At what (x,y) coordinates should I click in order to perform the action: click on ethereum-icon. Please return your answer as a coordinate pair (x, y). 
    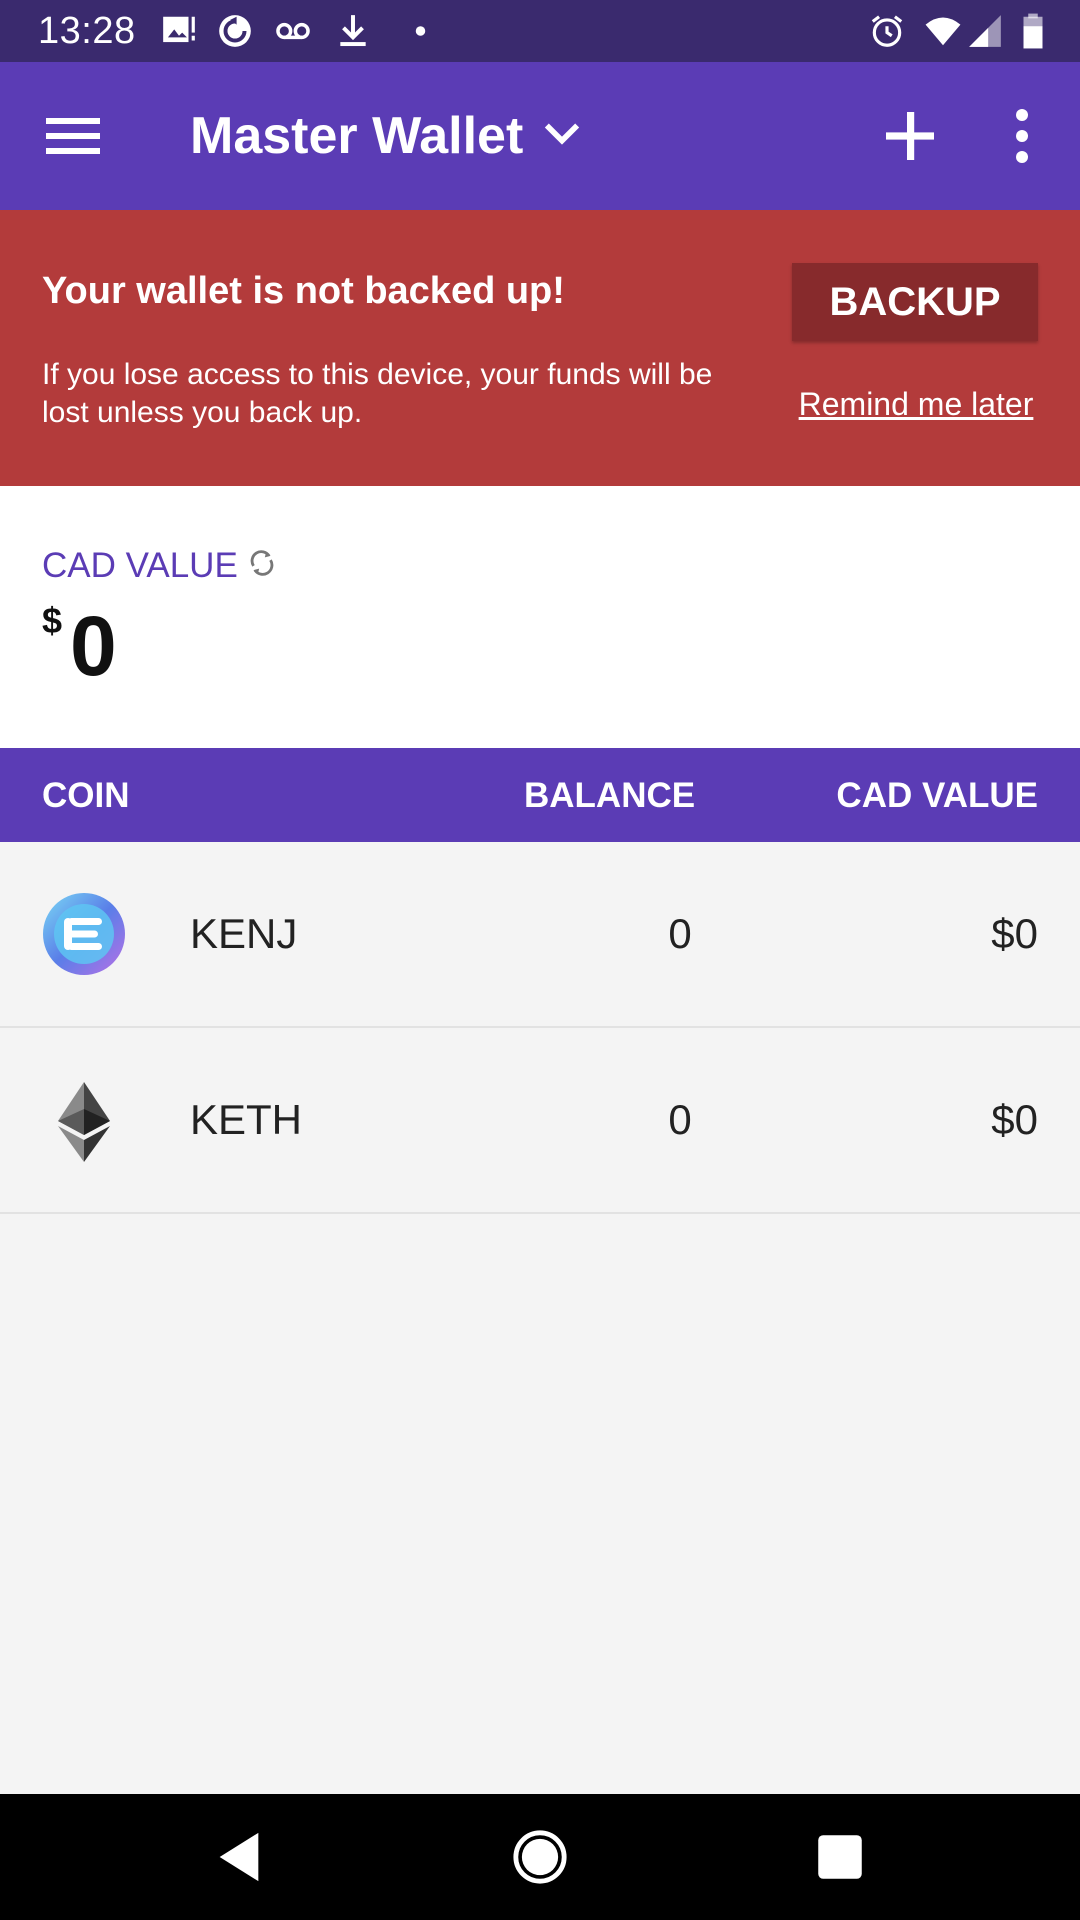
    Looking at the image, I should click on (84, 1122).